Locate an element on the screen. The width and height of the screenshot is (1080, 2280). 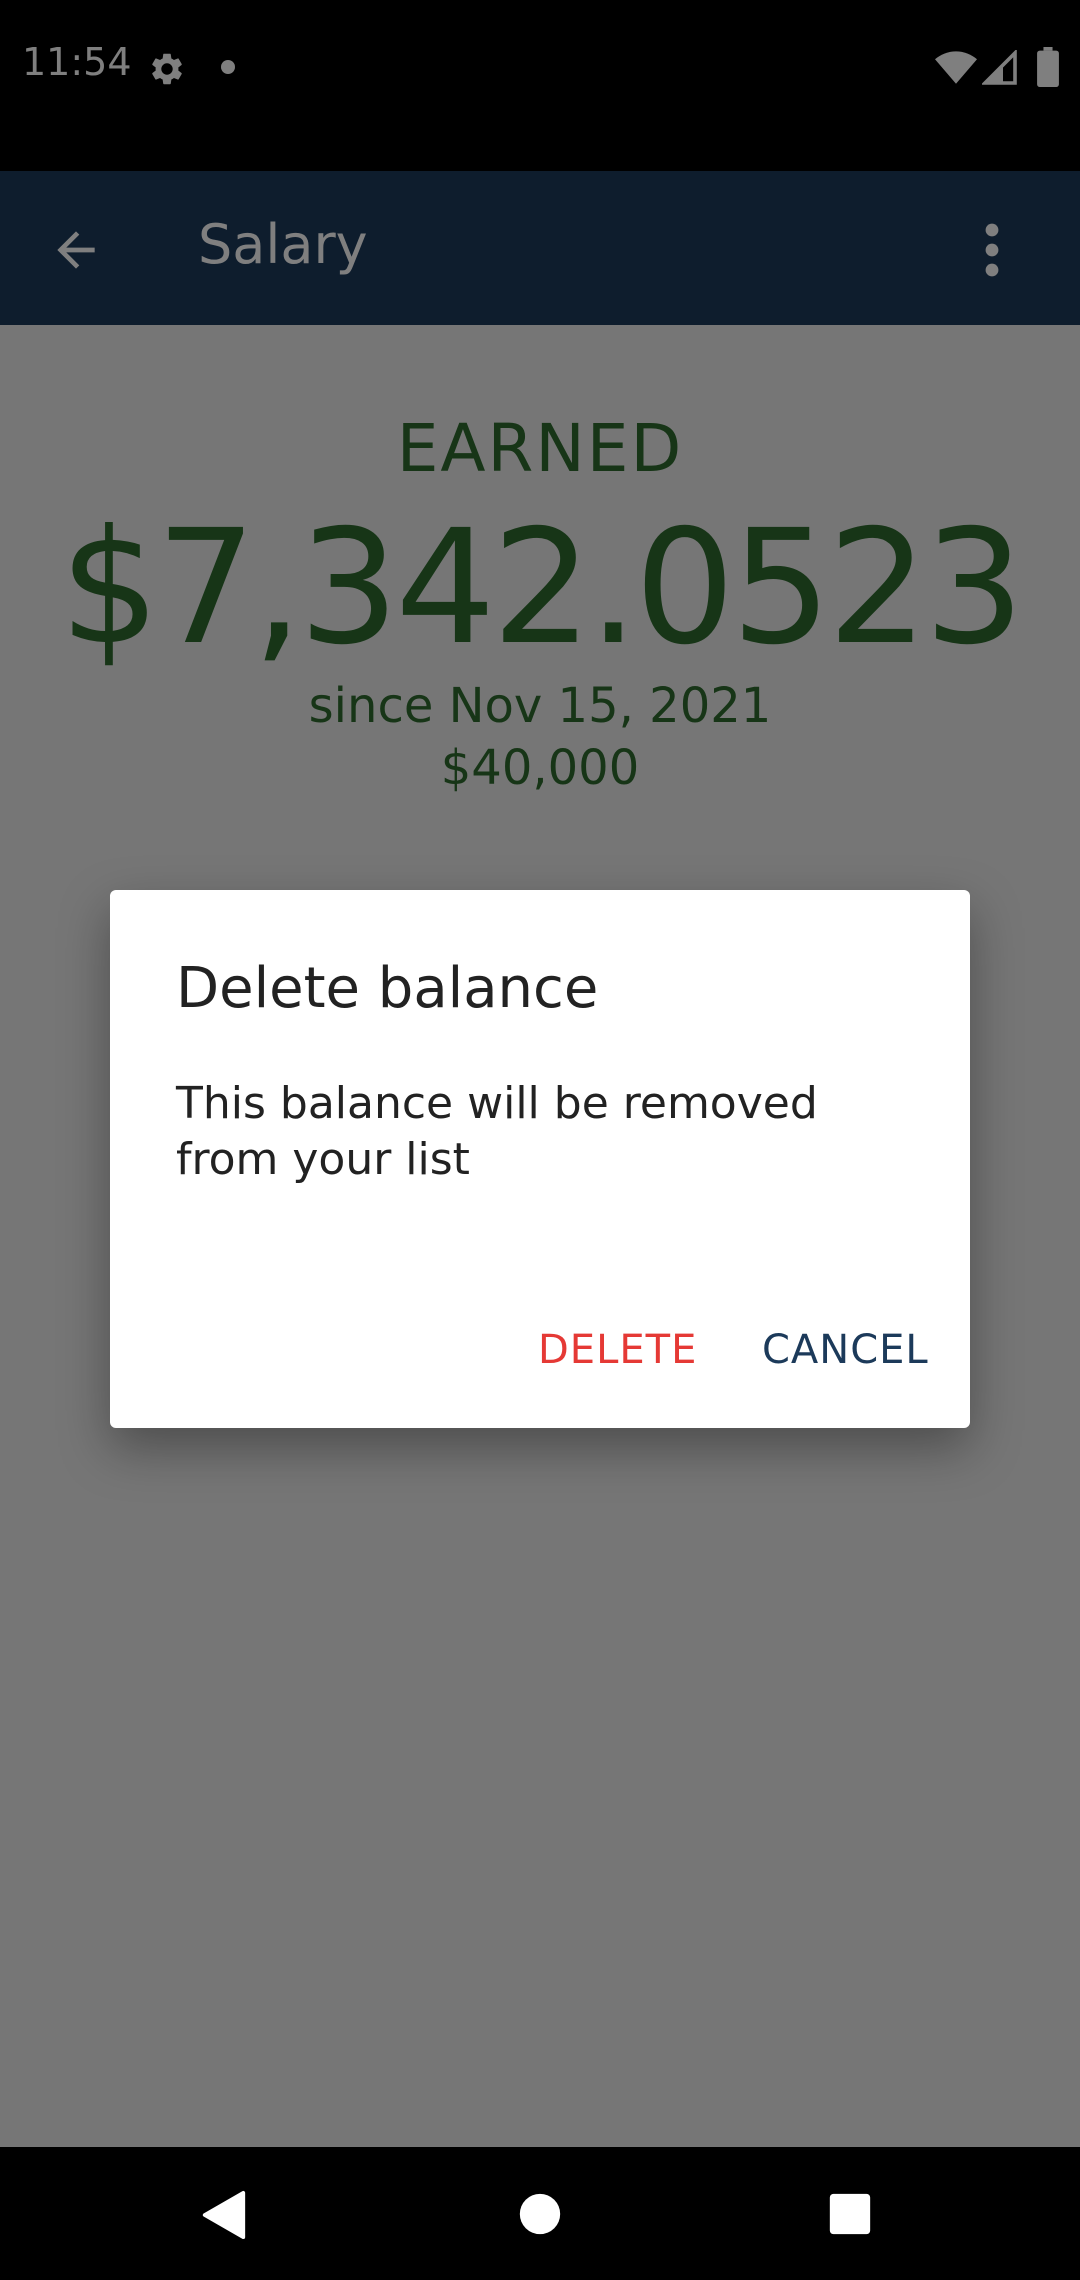
delete-button: DELETE is located at coordinates (617, 1350).